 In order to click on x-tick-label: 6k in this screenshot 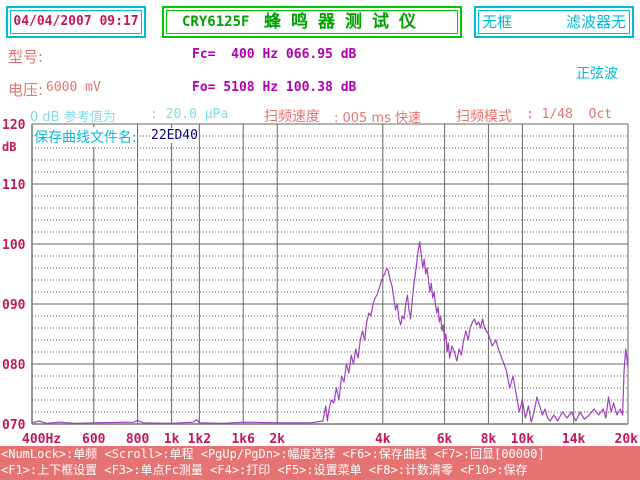, I will do `click(445, 439)`.